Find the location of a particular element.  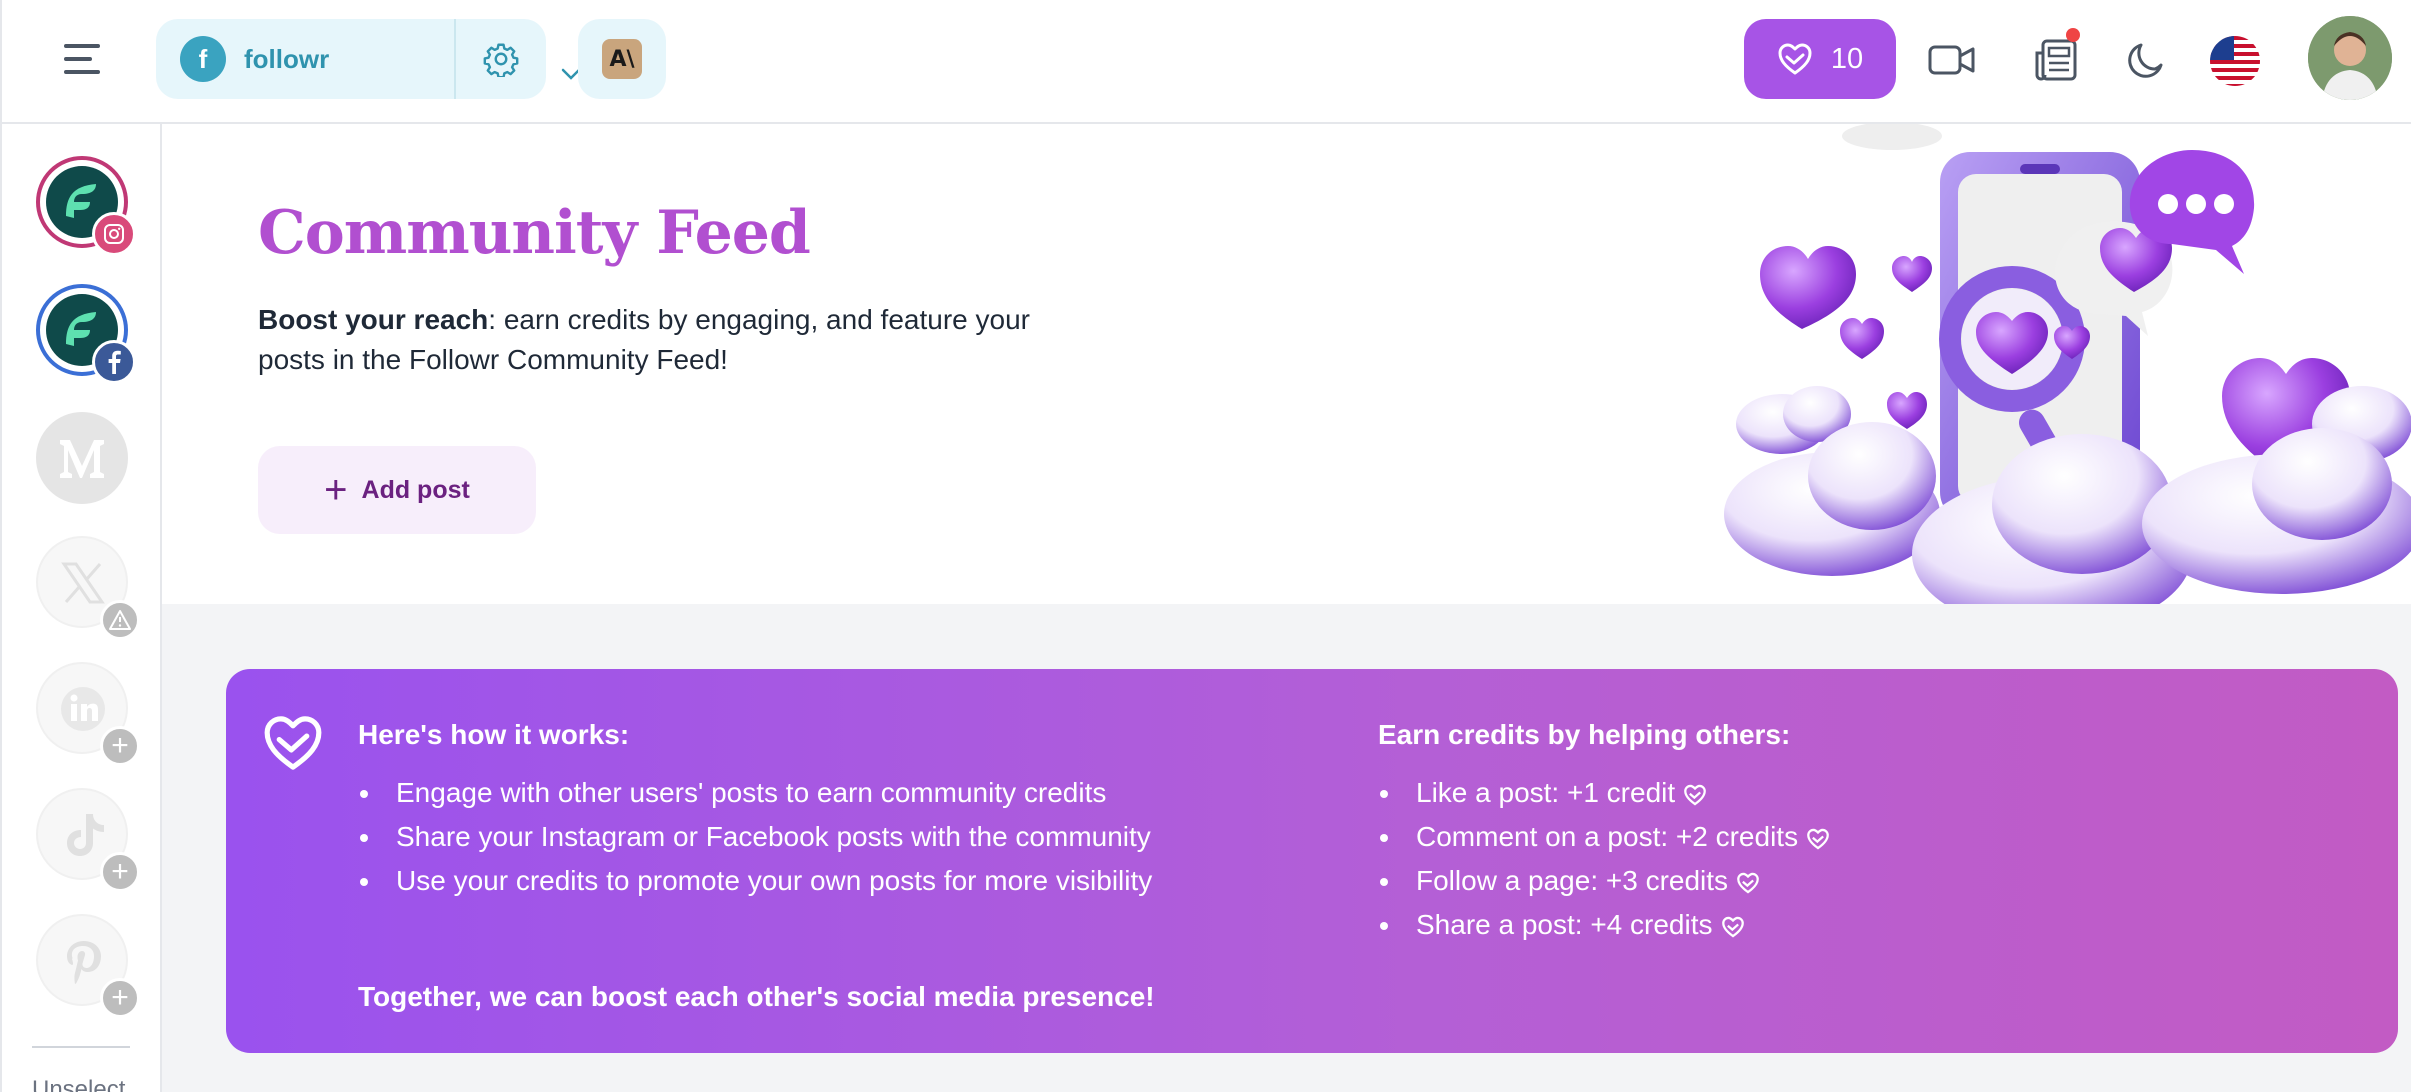

list-item: Comment on a post: +2 credits is located at coordinates (1604, 837).